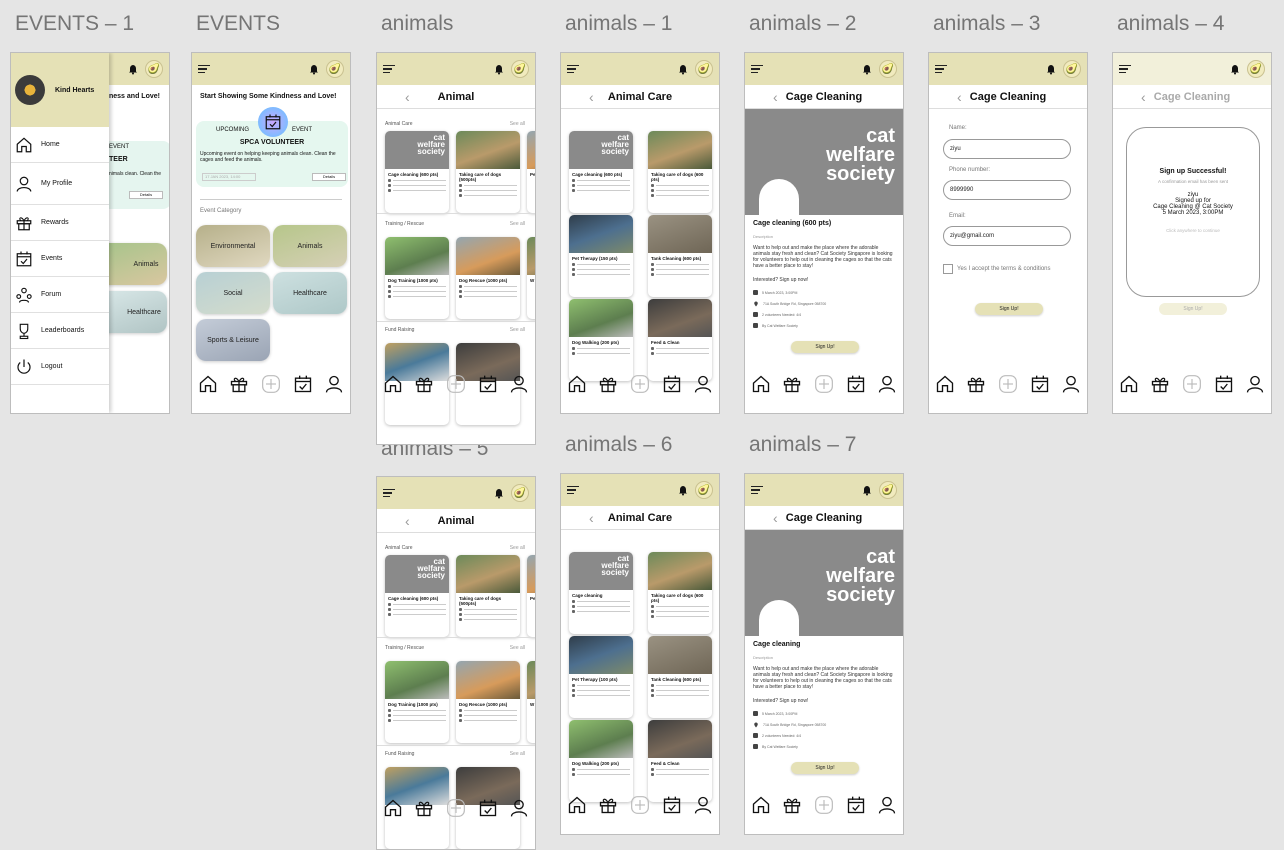 The image size is (1284, 850). I want to click on drawer-item-rewards: Rewards, so click(60, 223).